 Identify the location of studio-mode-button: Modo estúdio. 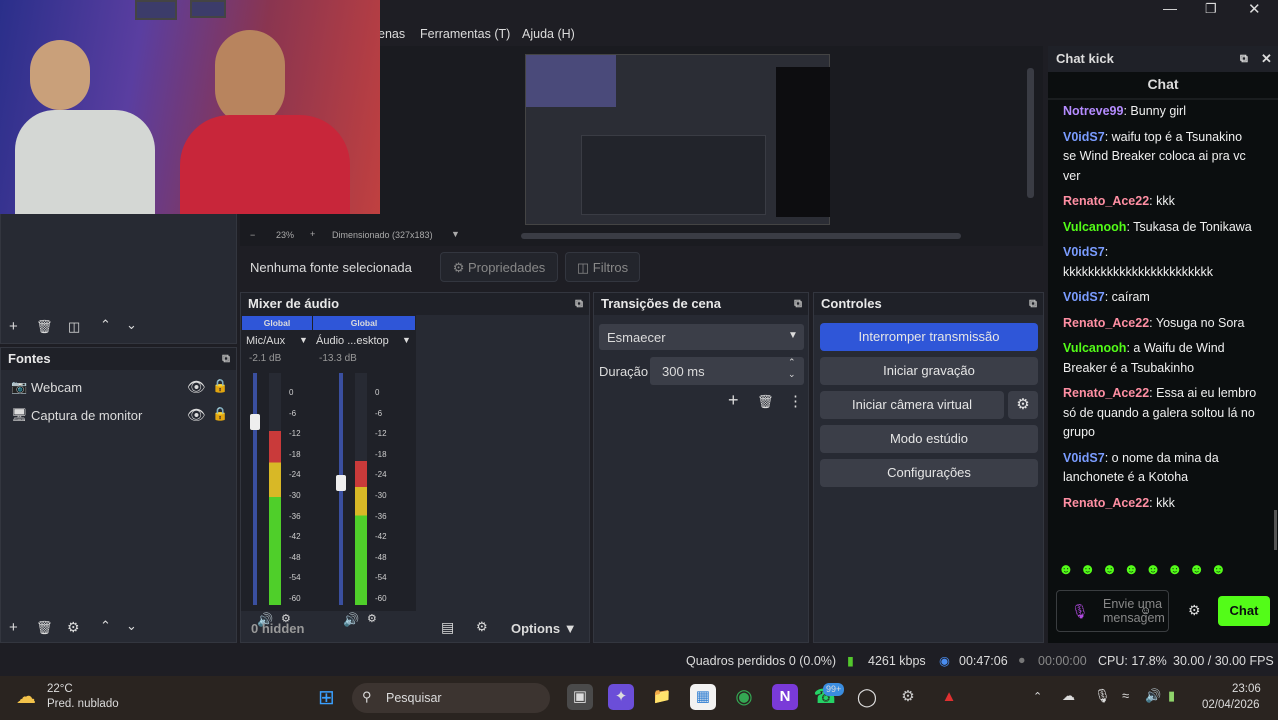
(929, 439).